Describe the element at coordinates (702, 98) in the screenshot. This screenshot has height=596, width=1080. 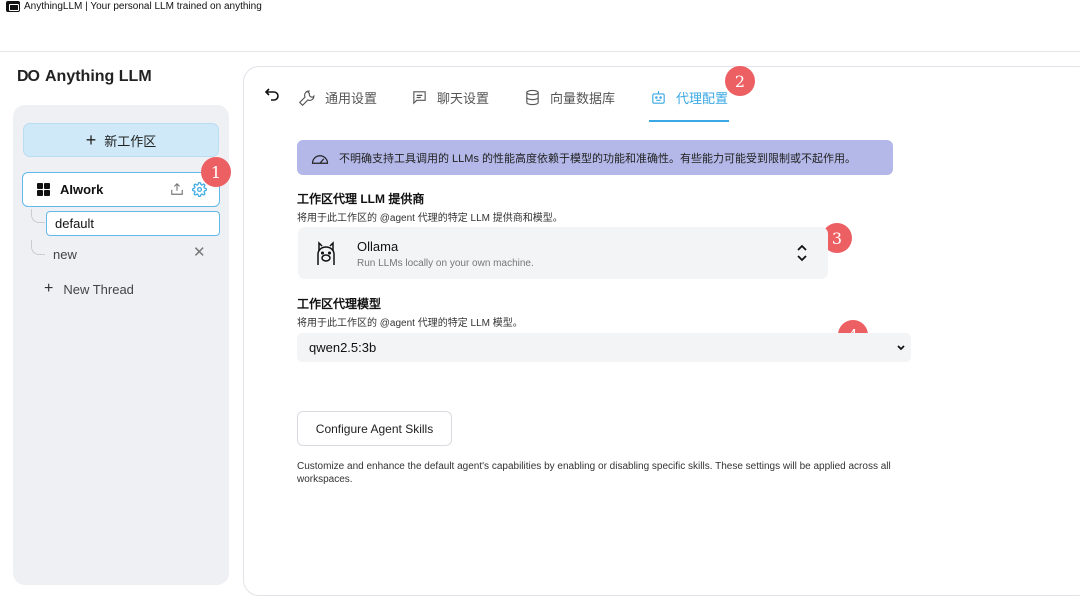
I see `tab-label: 代理配置` at that location.